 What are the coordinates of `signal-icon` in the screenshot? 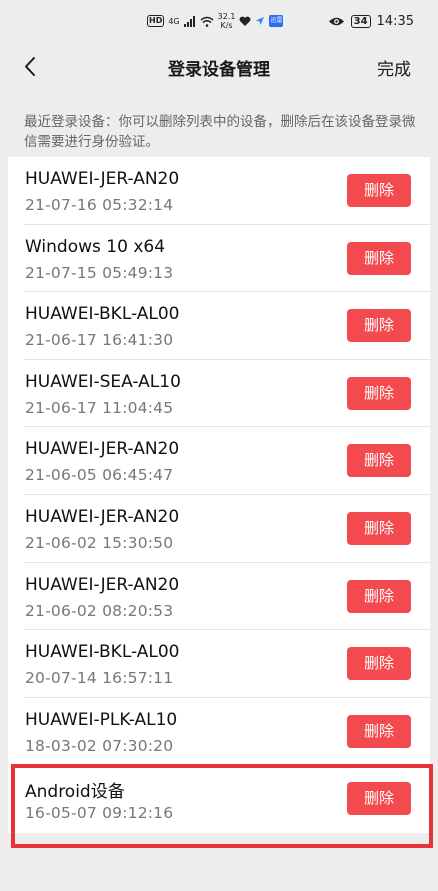 It's located at (189, 21).